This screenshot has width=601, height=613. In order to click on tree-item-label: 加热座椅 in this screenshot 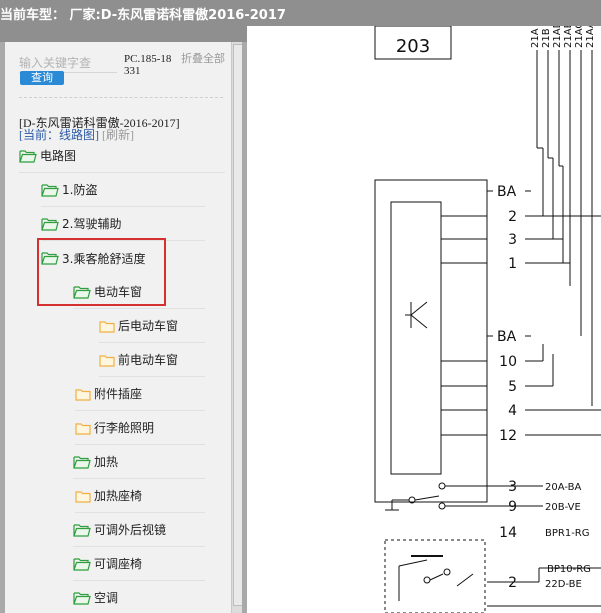, I will do `click(118, 496)`.